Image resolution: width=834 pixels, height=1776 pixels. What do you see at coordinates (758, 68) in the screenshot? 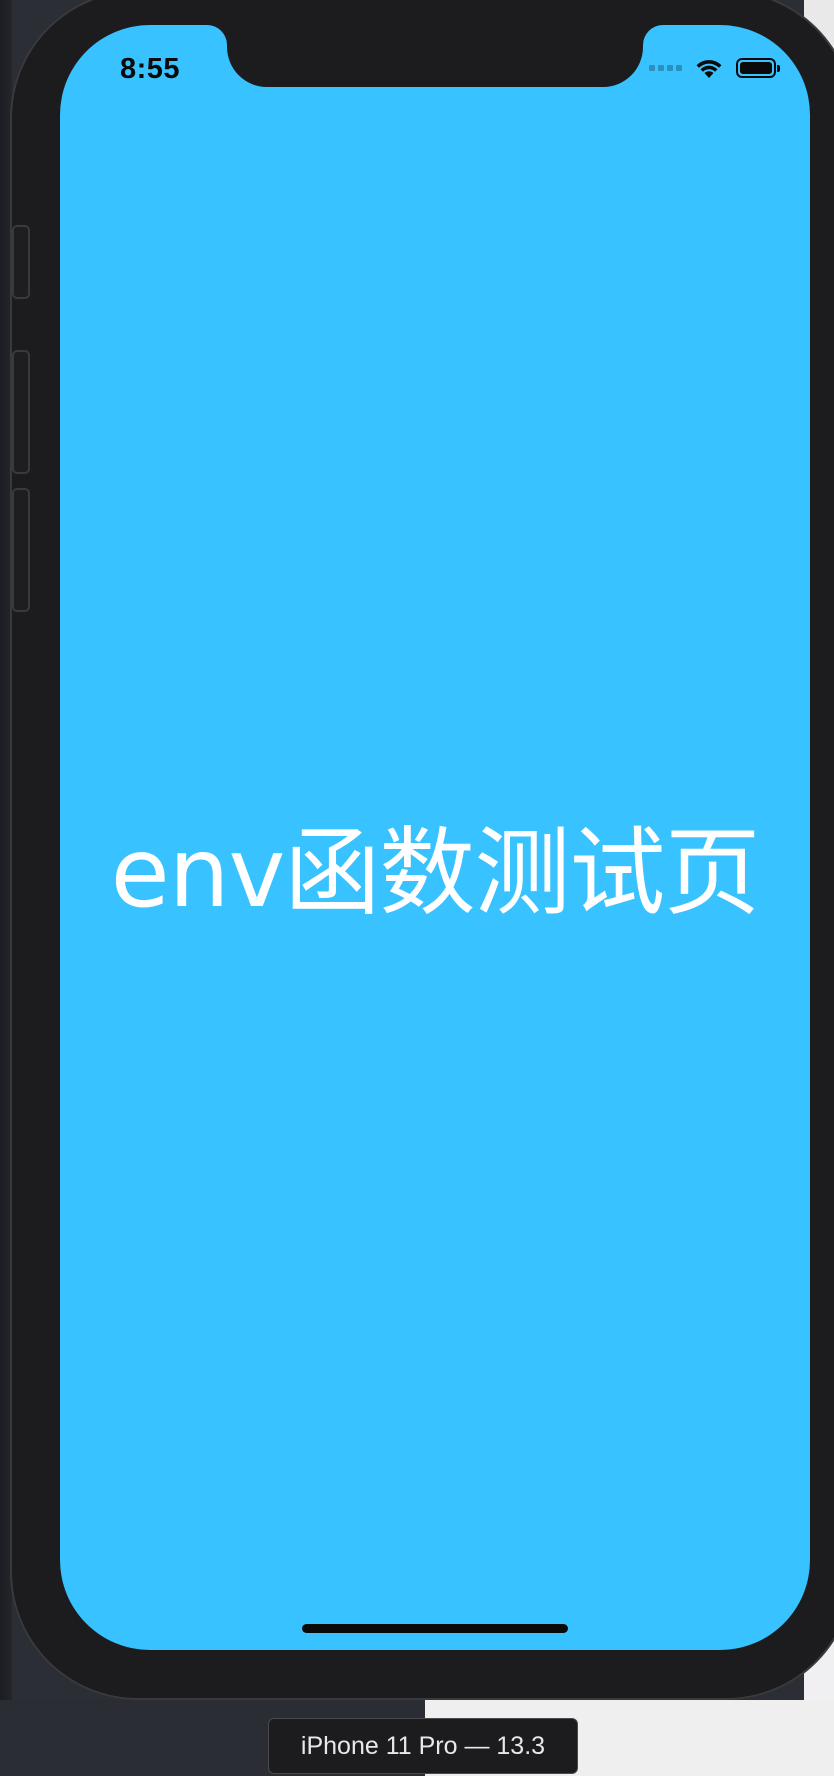
I see `battery-icon` at bounding box center [758, 68].